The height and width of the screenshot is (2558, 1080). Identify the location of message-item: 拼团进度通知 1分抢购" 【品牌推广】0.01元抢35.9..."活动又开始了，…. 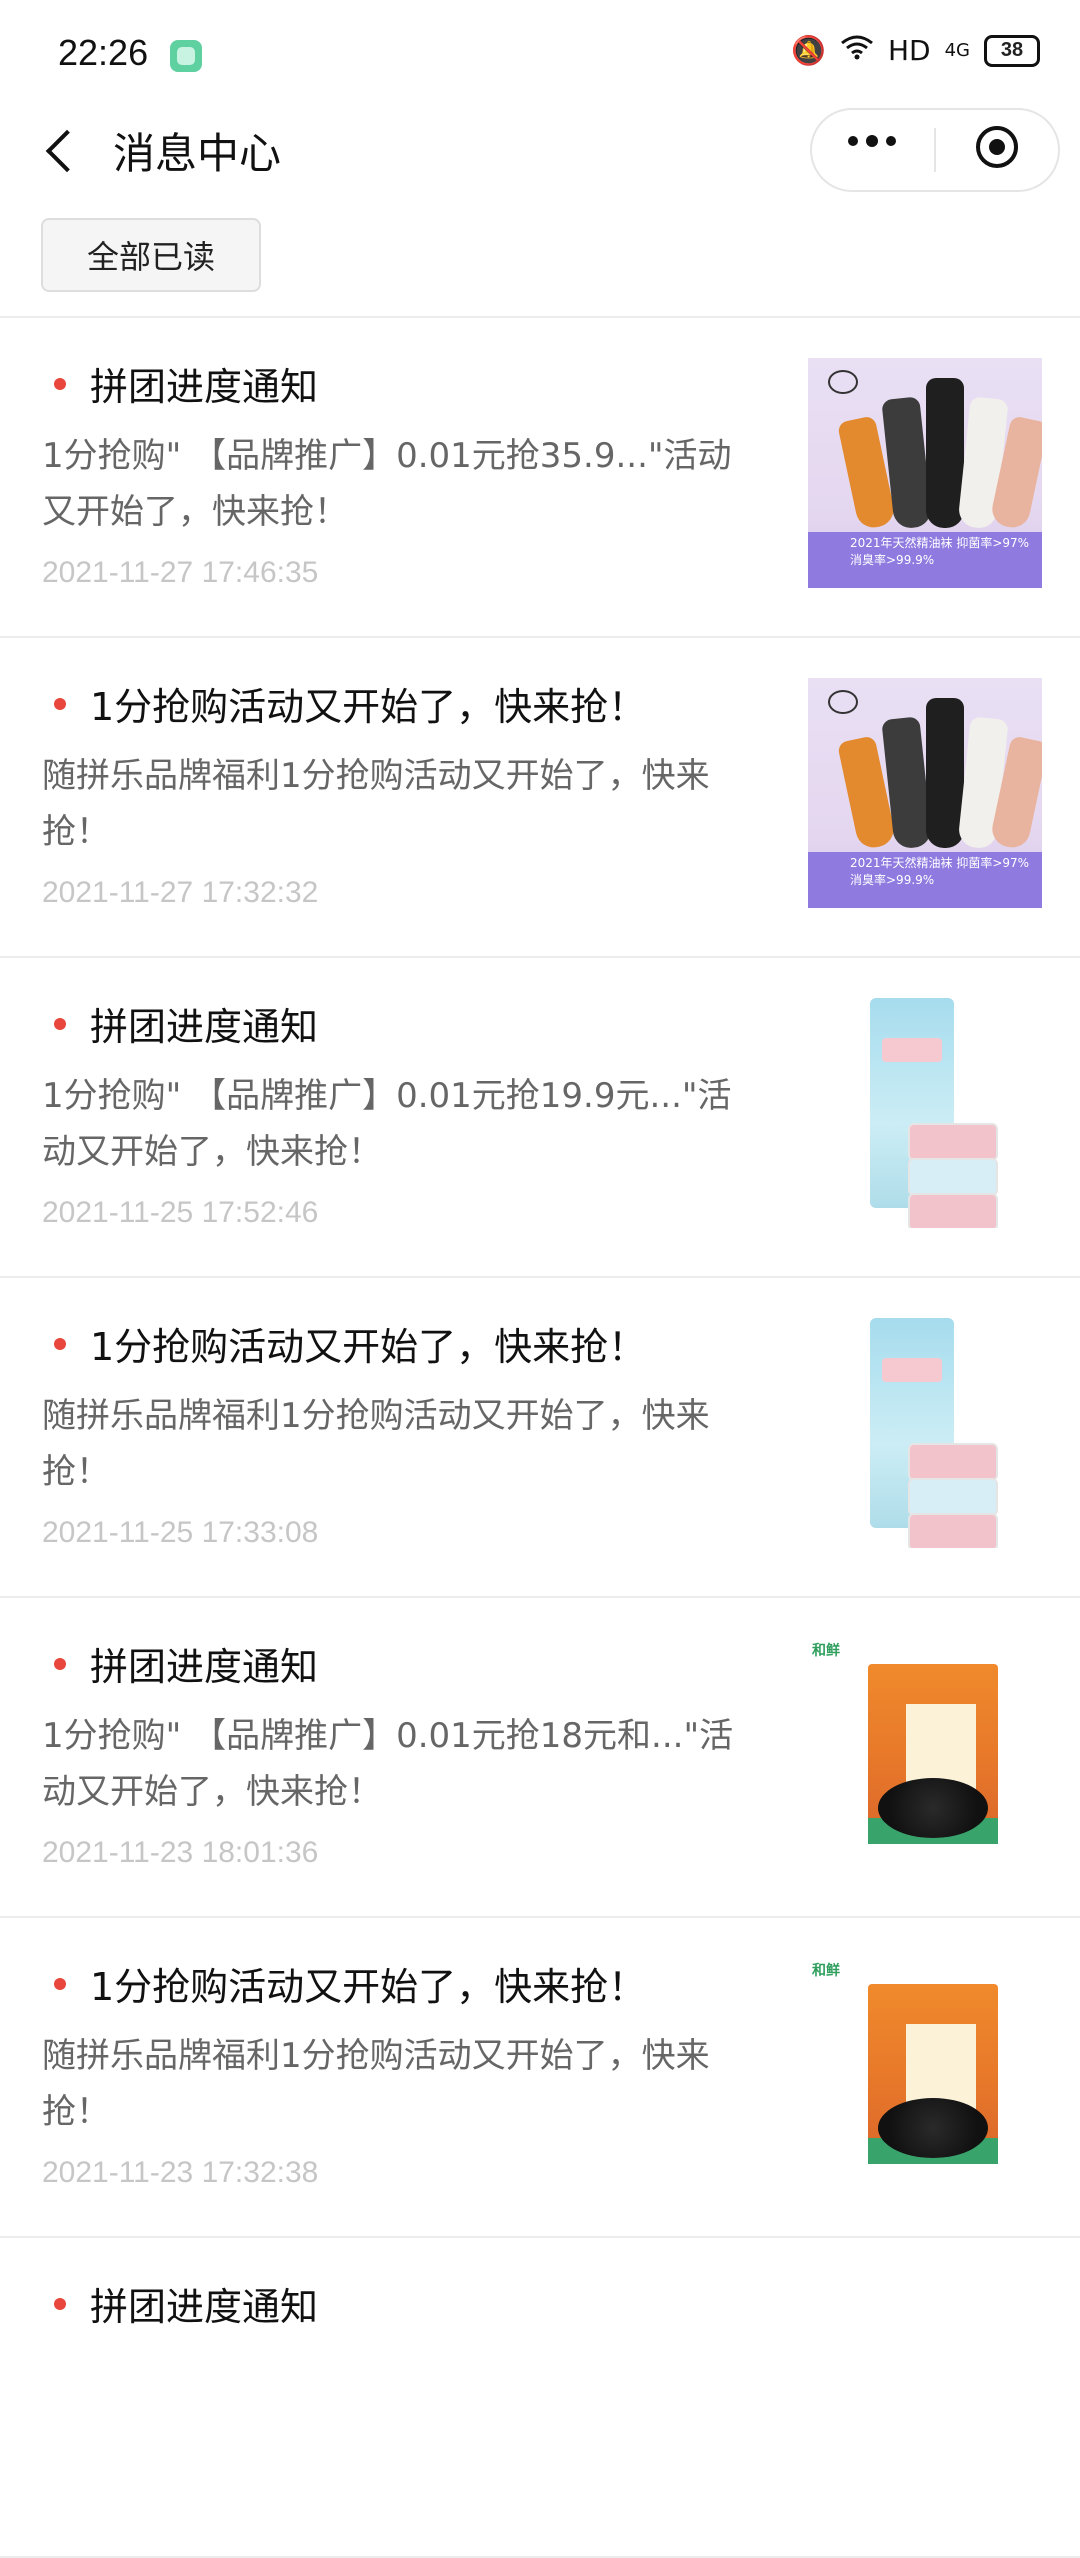
(540, 478).